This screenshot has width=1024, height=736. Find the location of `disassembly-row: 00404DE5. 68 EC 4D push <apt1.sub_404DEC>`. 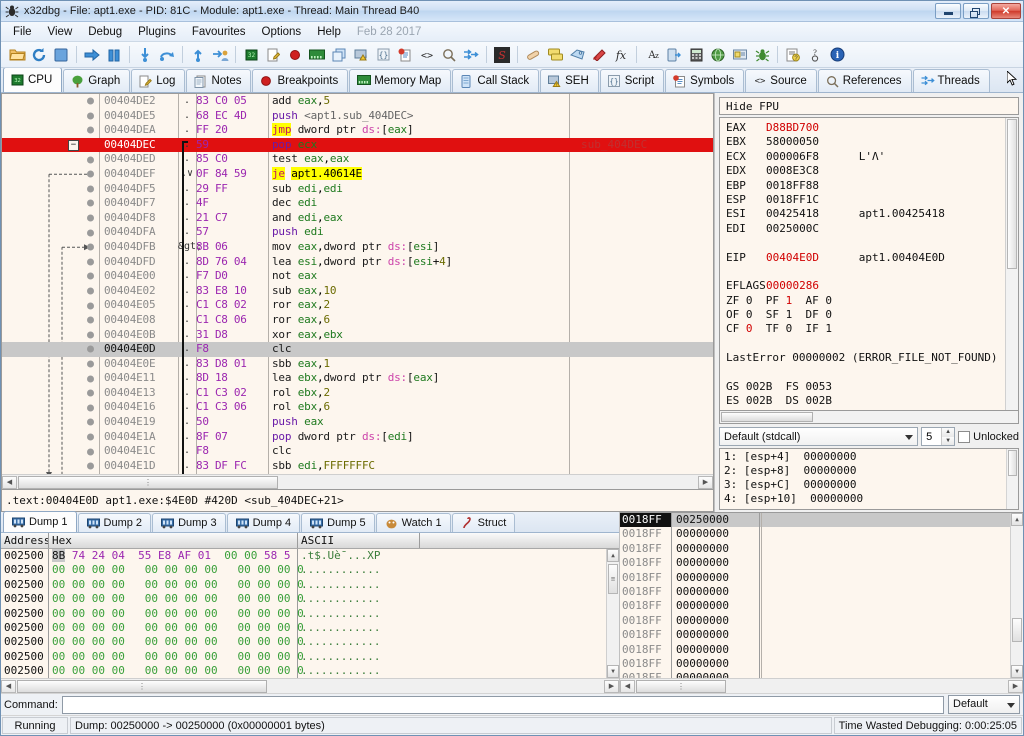

disassembly-row: 00404DE5. 68 EC 4D push <apt1.sub_404DEC> is located at coordinates (357, 116).